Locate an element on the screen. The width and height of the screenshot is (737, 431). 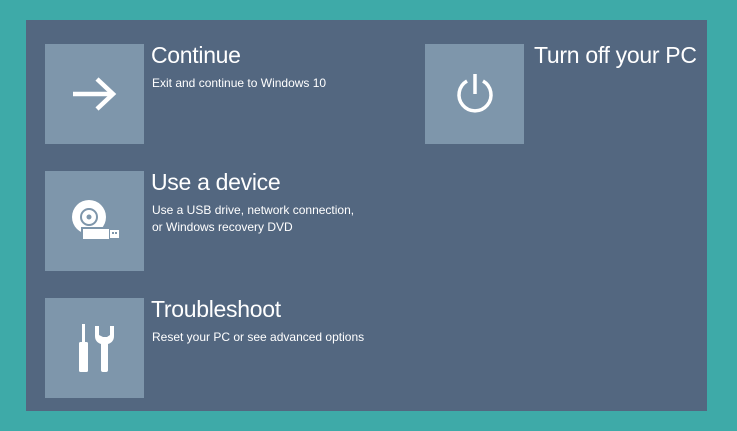
turn-off-tile is located at coordinates (474, 94).